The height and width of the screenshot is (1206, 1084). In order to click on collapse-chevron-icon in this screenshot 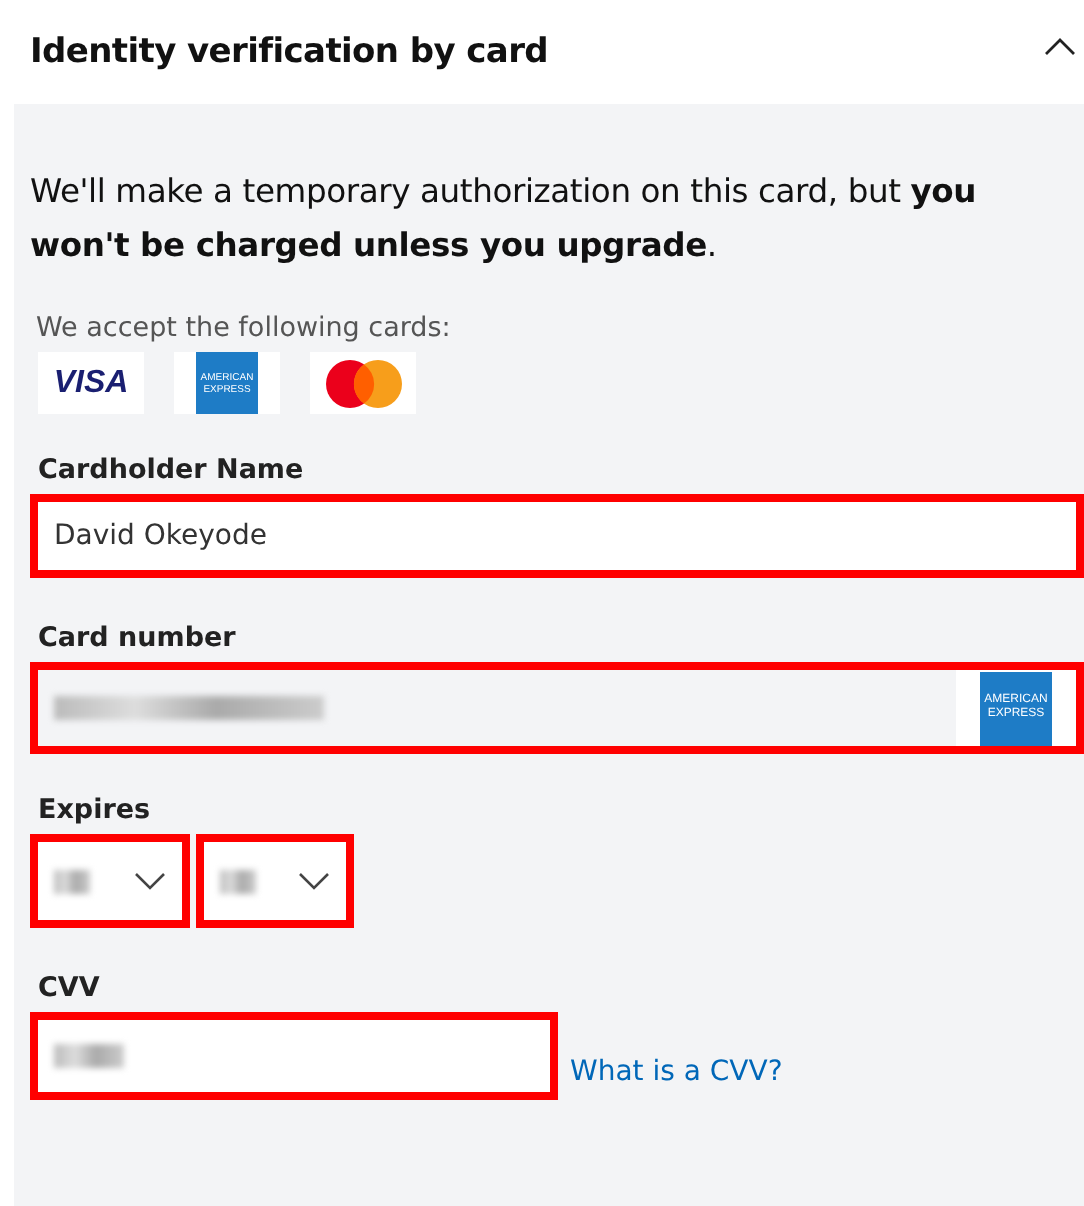, I will do `click(1060, 46)`.